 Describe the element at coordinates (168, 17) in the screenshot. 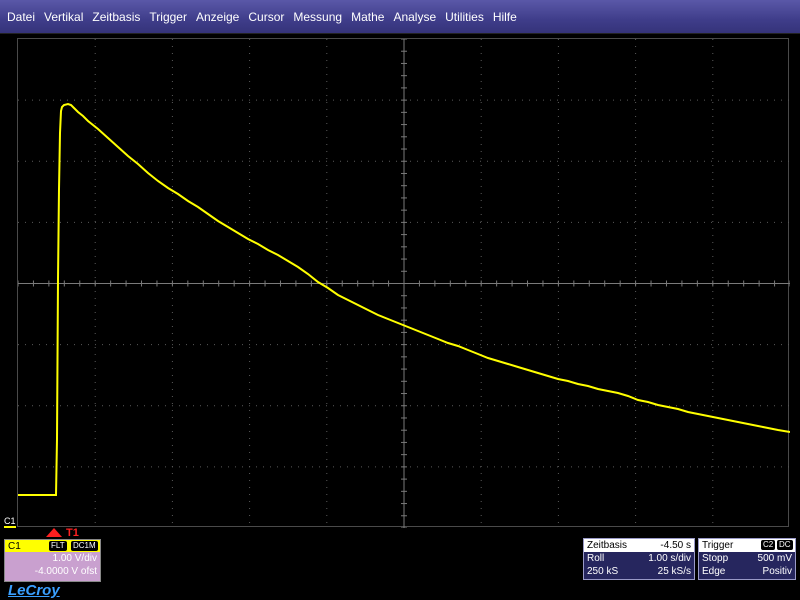

I see `menu-trigger: Trigger` at that location.